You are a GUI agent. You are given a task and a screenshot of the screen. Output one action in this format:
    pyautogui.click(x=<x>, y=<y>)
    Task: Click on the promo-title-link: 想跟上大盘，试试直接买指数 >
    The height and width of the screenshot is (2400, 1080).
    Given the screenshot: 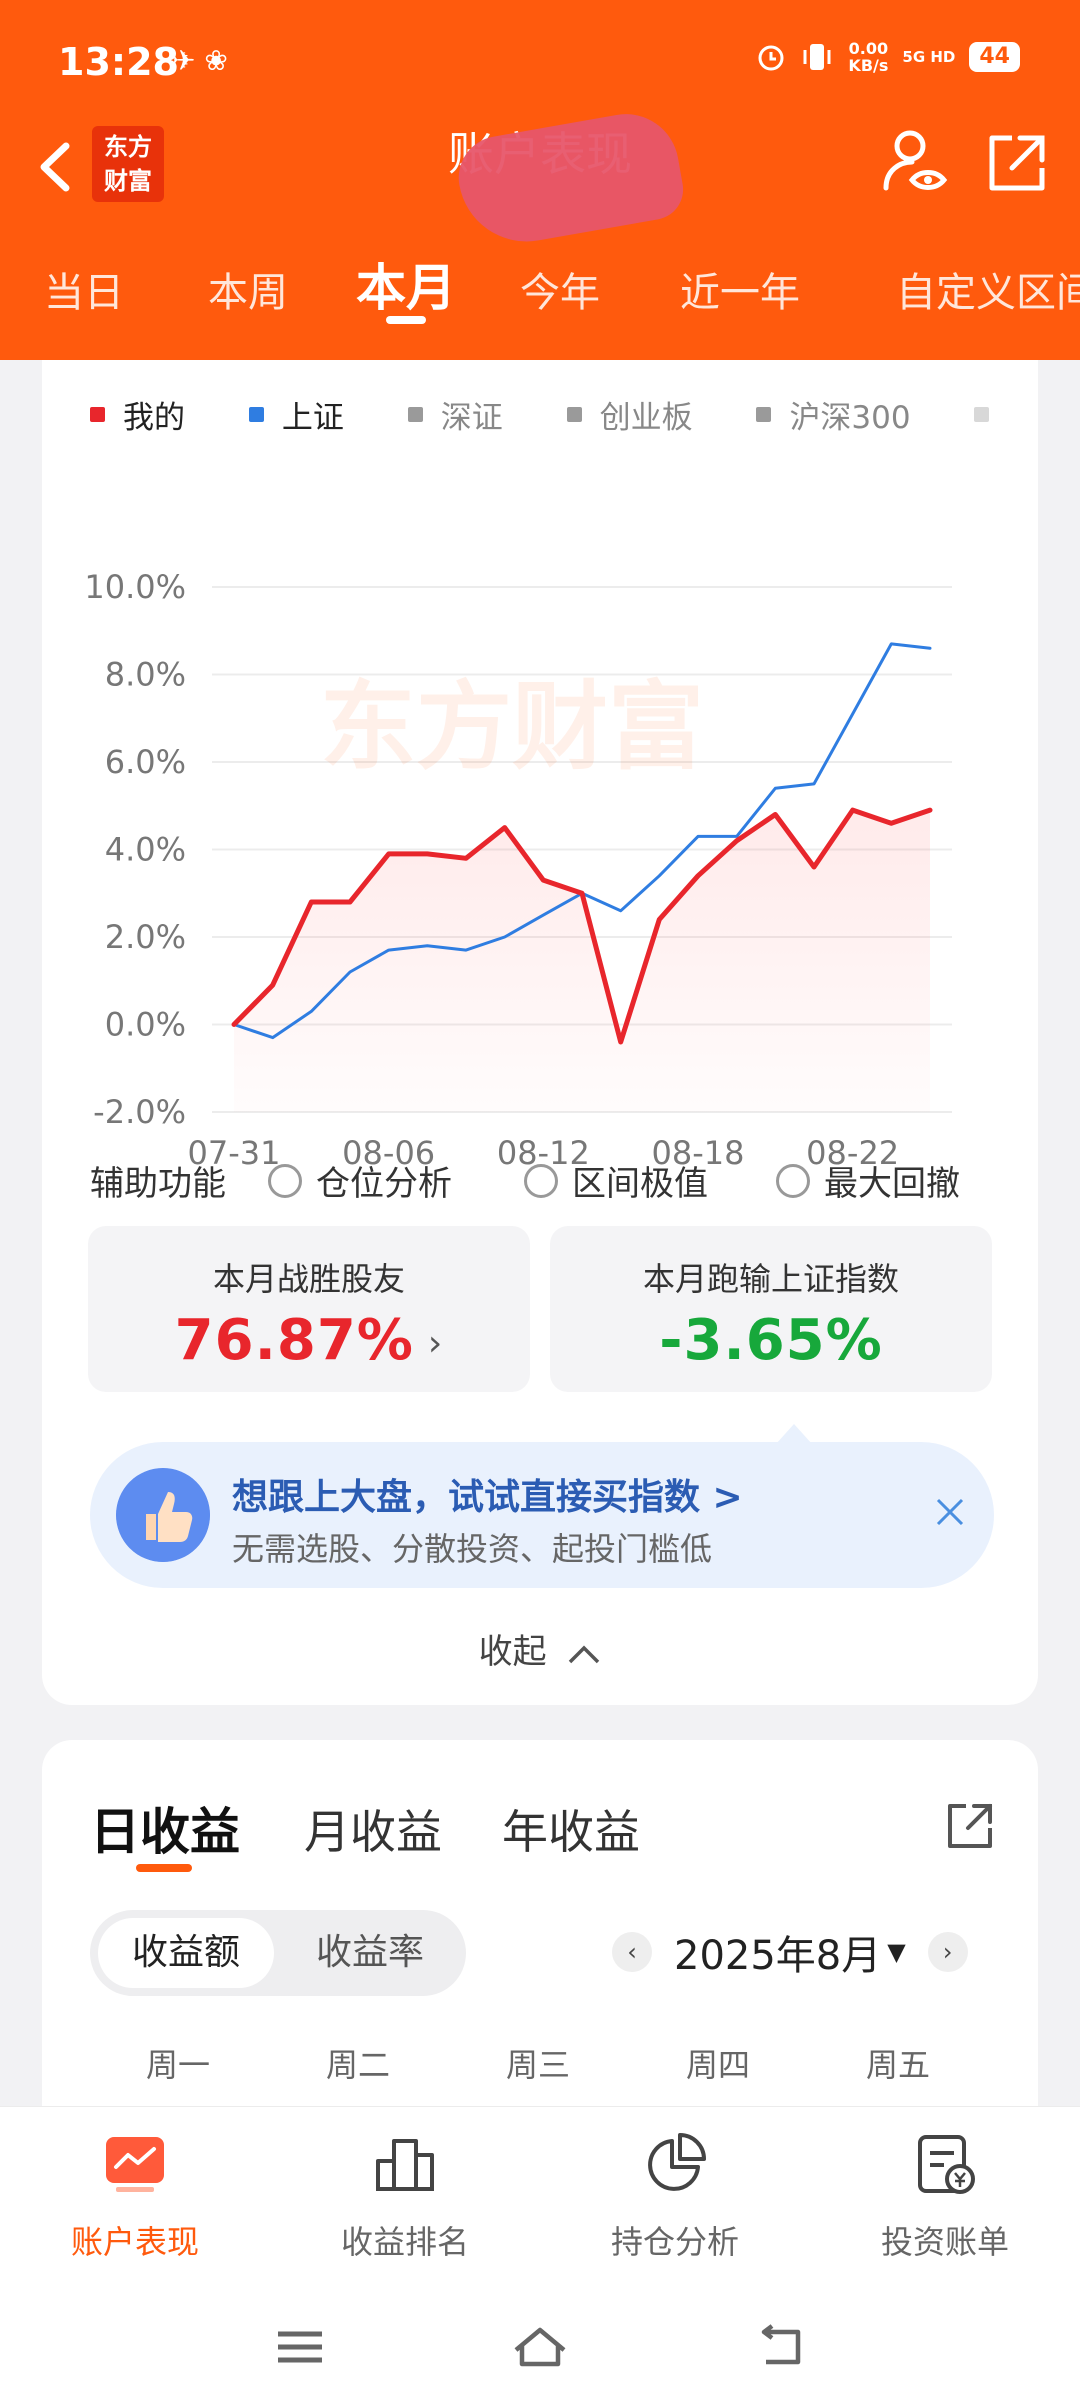 What is the action you would take?
    pyautogui.click(x=487, y=1494)
    